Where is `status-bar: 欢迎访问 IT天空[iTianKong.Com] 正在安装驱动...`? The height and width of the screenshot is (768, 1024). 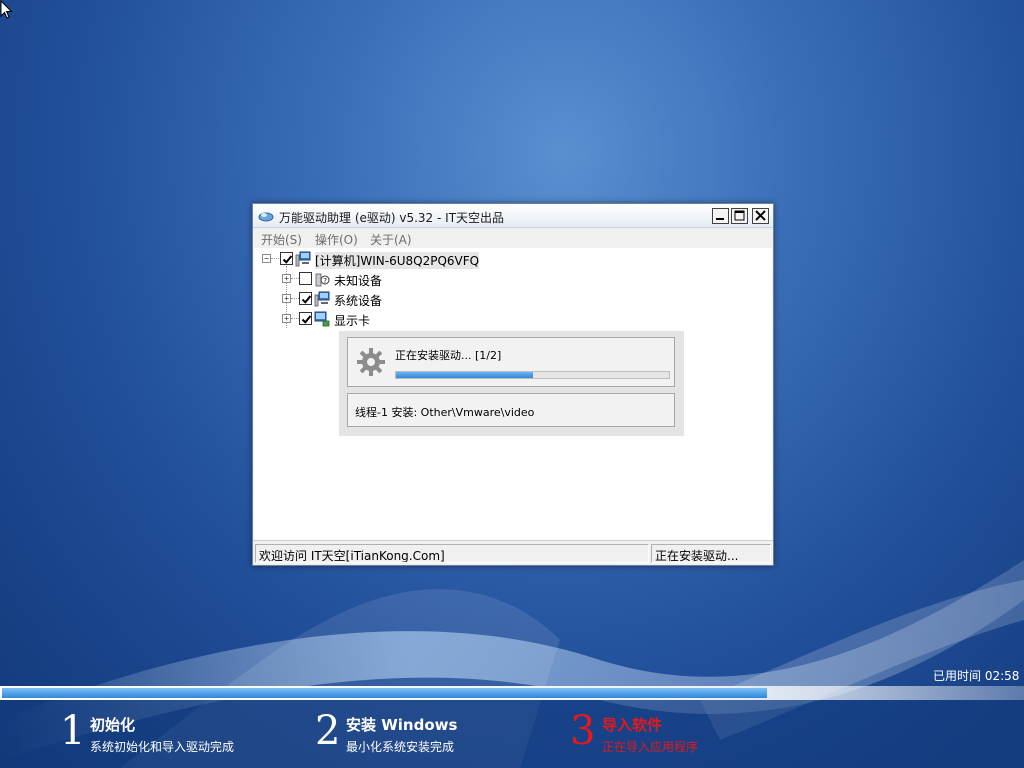 status-bar: 欢迎访问 IT天空[iTianKong.Com] 正在安装驱动... is located at coordinates (513, 552).